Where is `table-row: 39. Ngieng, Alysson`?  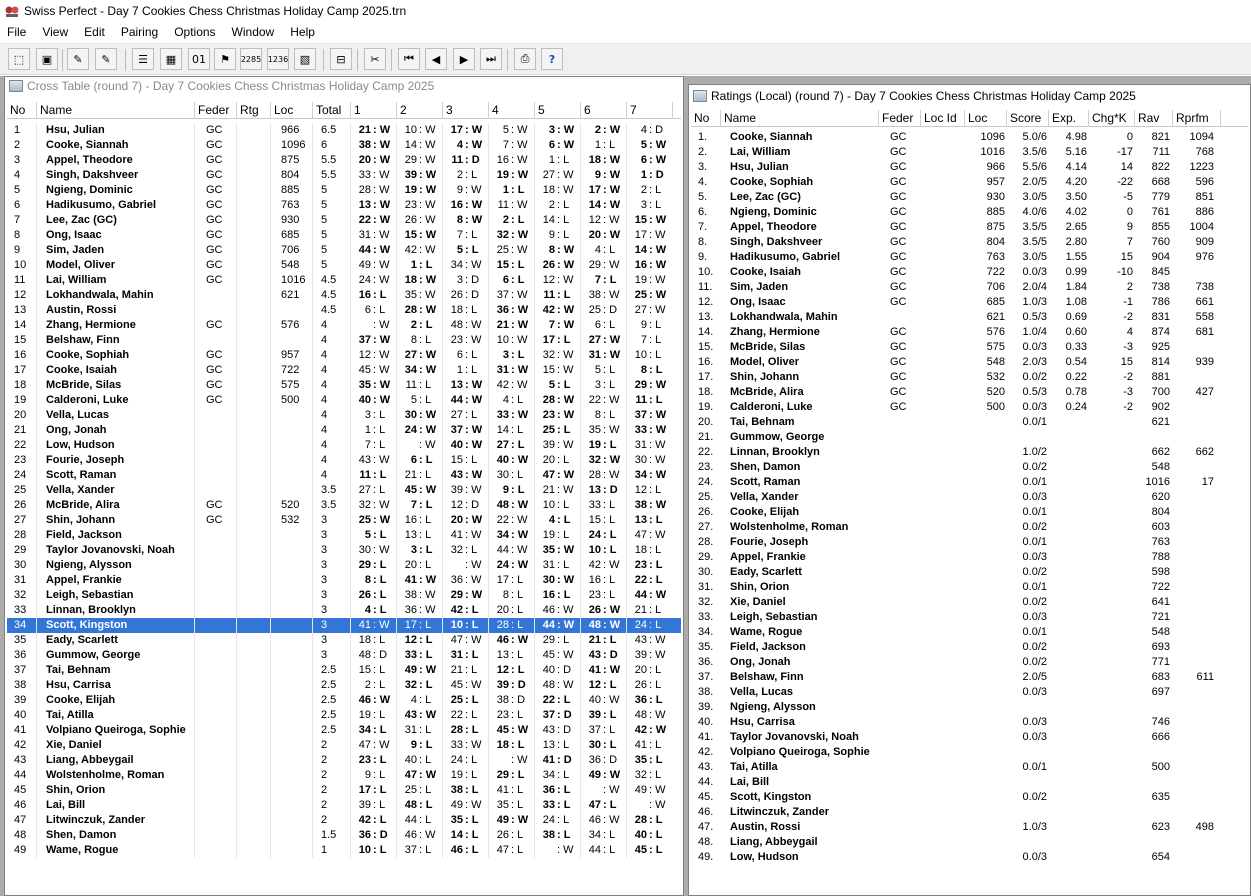
table-row: 39. Ngieng, Alysson is located at coordinates (969, 707).